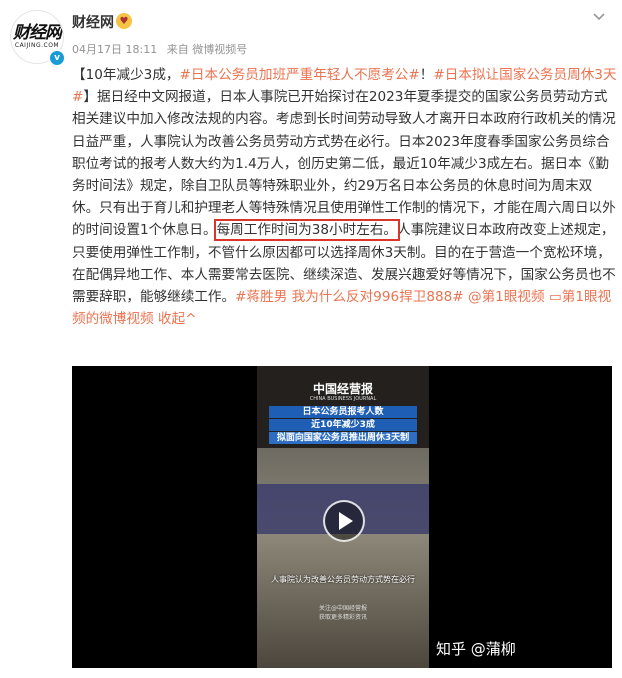  Describe the element at coordinates (307, 230) in the screenshot. I see `highlighted-sentence: 每周工作时间为38小时左右。` at that location.